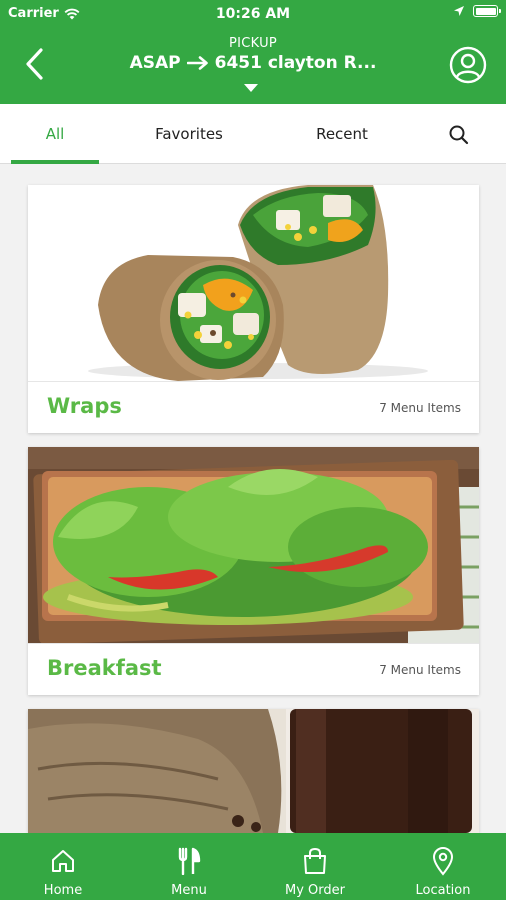  What do you see at coordinates (487, 11) in the screenshot?
I see `battery-icon` at bounding box center [487, 11].